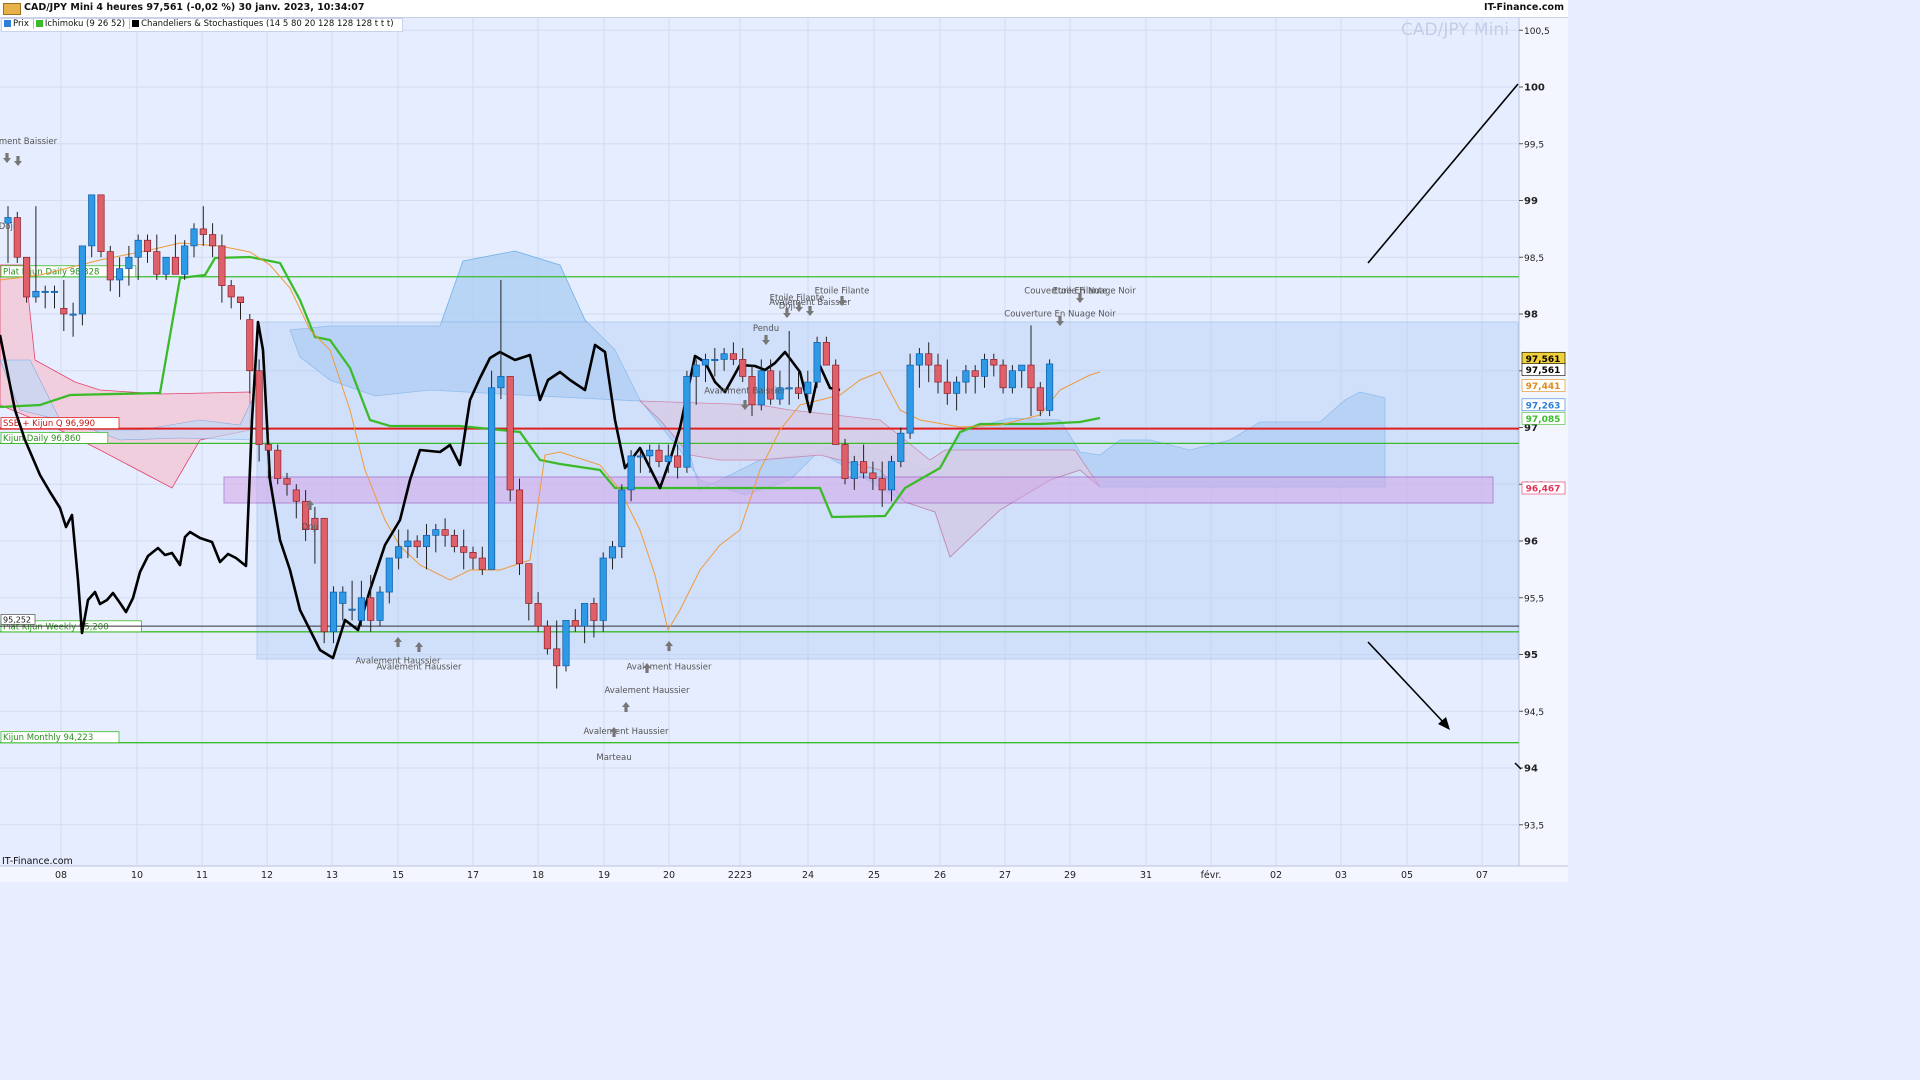  Describe the element at coordinates (42, 439) in the screenshot. I see `level-label: Kijun Daily 96,860` at that location.